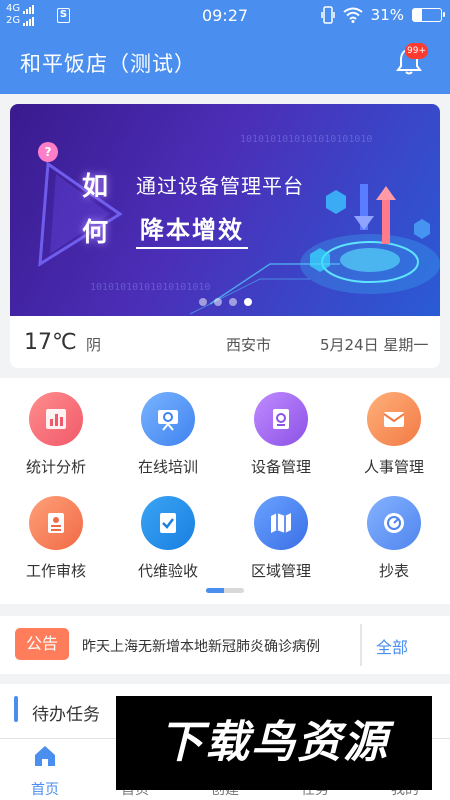  I want to click on menu-item-area: 区域管理, so click(281, 538).